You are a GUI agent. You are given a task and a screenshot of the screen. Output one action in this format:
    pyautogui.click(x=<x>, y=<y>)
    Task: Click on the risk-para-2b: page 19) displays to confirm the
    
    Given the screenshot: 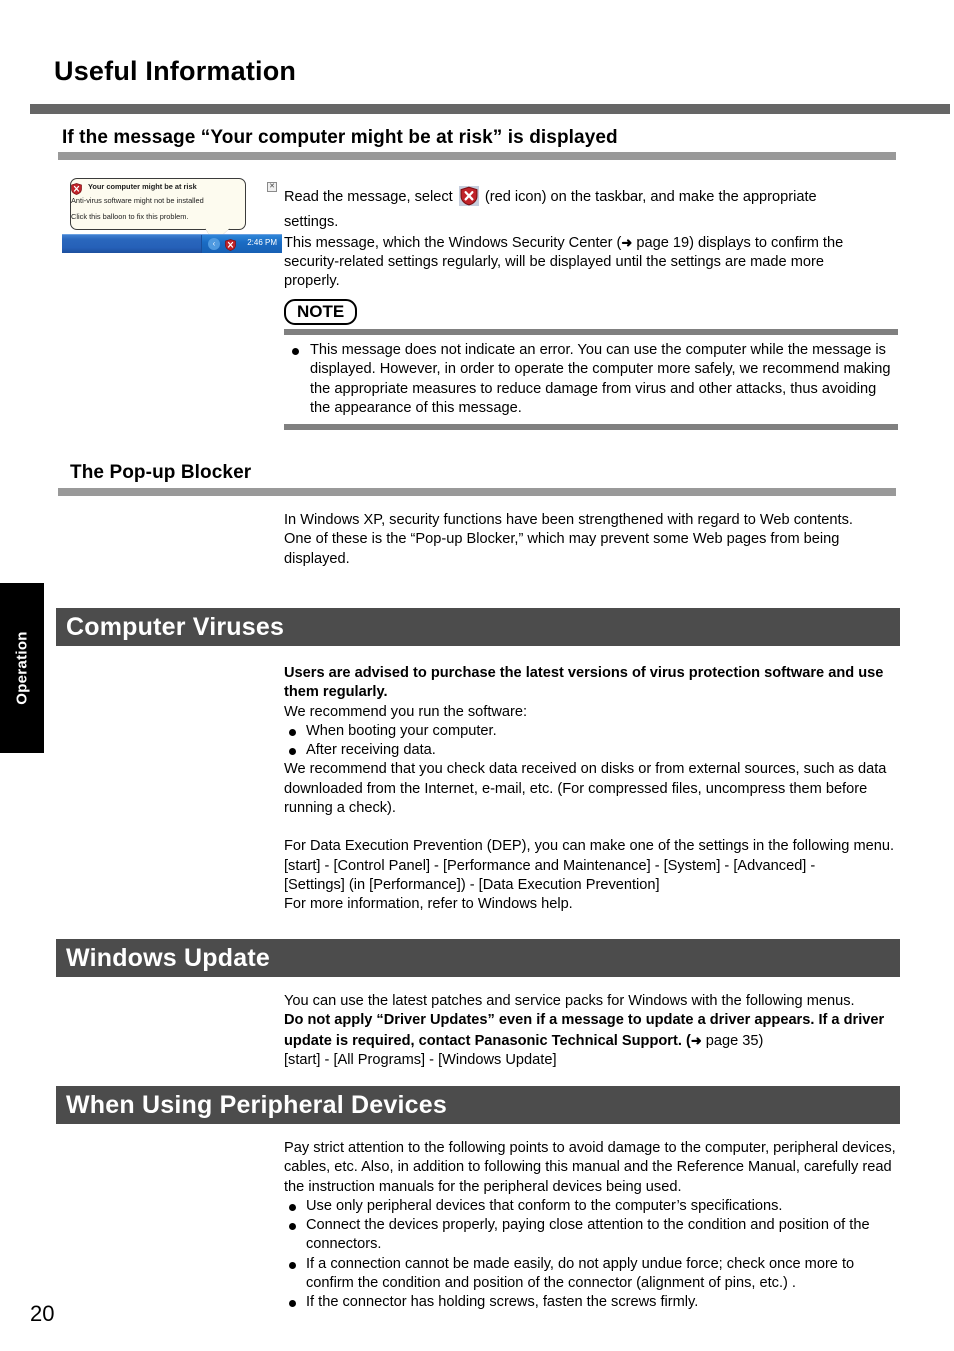 What is the action you would take?
    pyautogui.click(x=738, y=242)
    